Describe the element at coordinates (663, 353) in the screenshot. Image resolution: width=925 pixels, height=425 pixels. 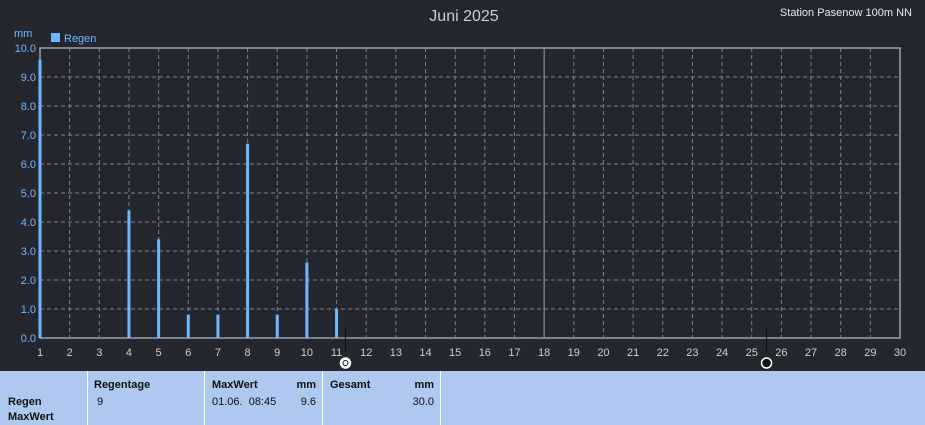
I see `x-tick-label: 22` at that location.